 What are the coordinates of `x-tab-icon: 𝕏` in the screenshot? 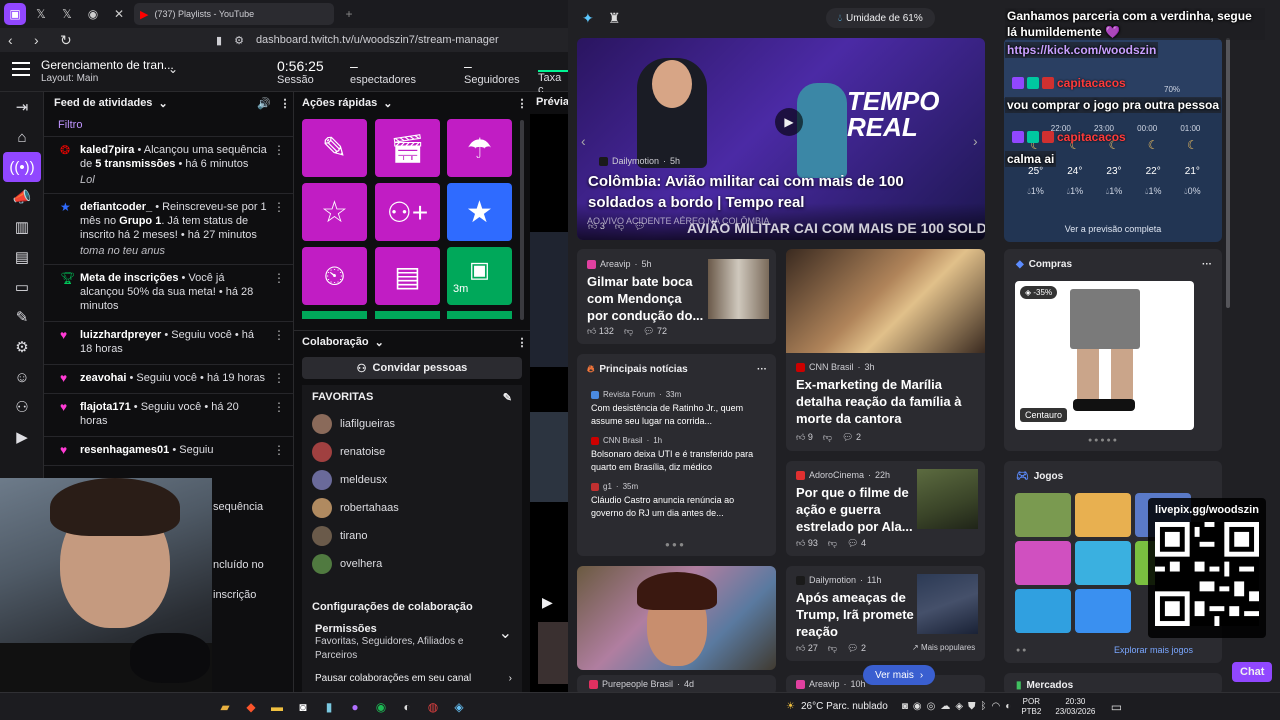 It's located at (41, 14).